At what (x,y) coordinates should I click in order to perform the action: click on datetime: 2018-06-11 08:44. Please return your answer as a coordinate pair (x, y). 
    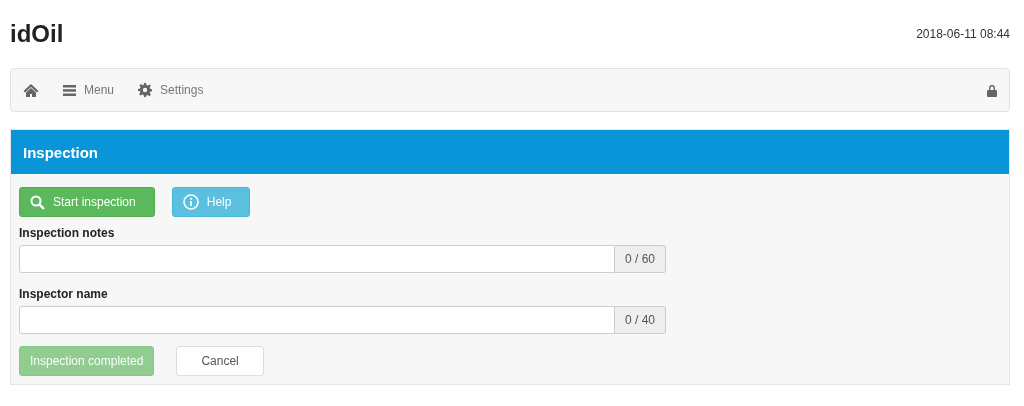
    Looking at the image, I should click on (963, 34).